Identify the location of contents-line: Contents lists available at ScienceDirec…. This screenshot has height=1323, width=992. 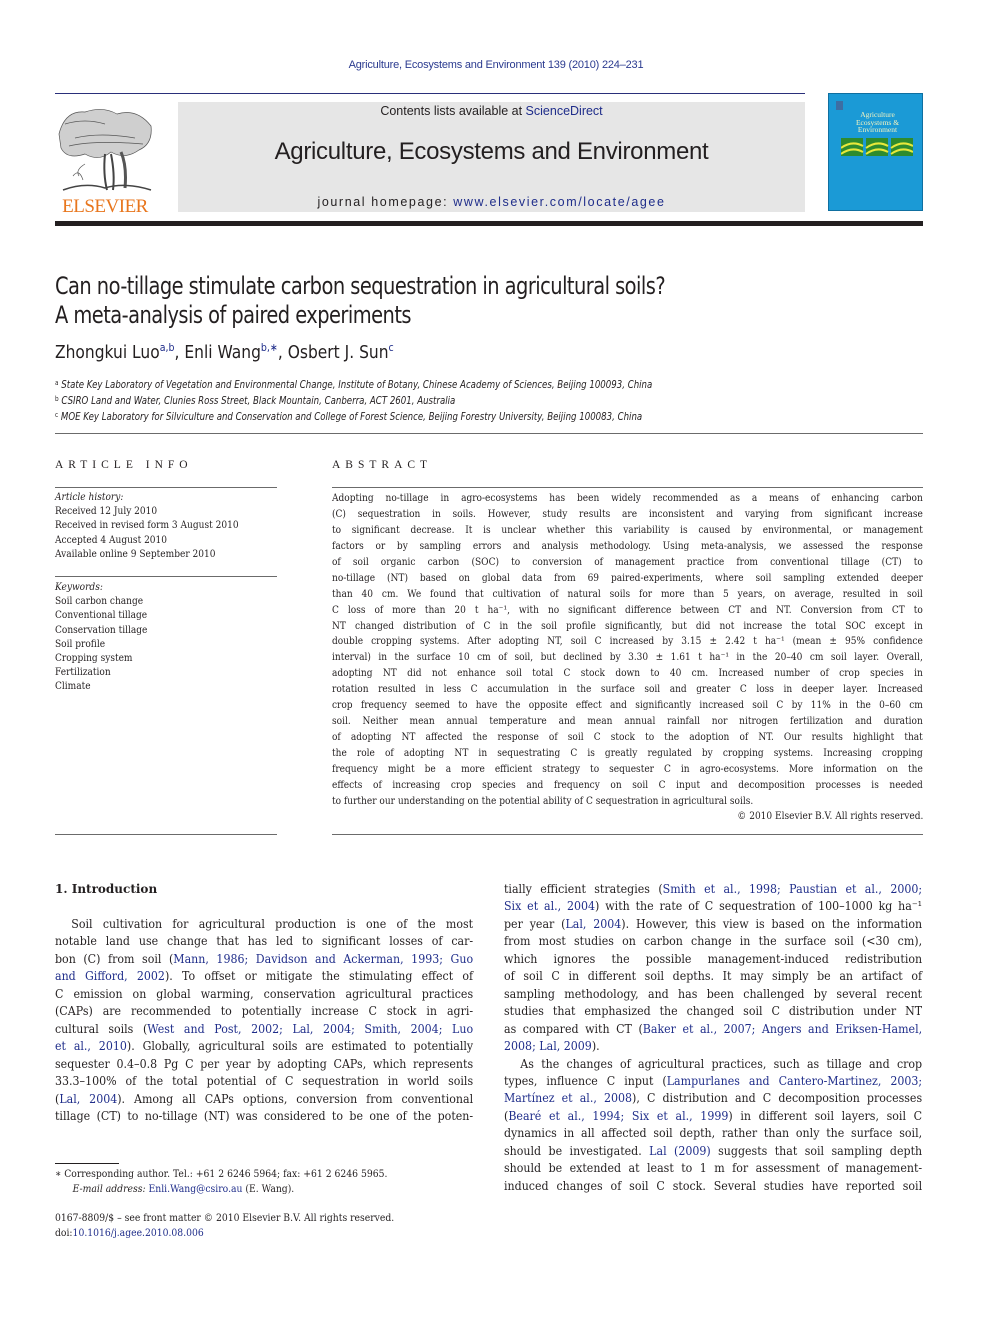
(491, 111).